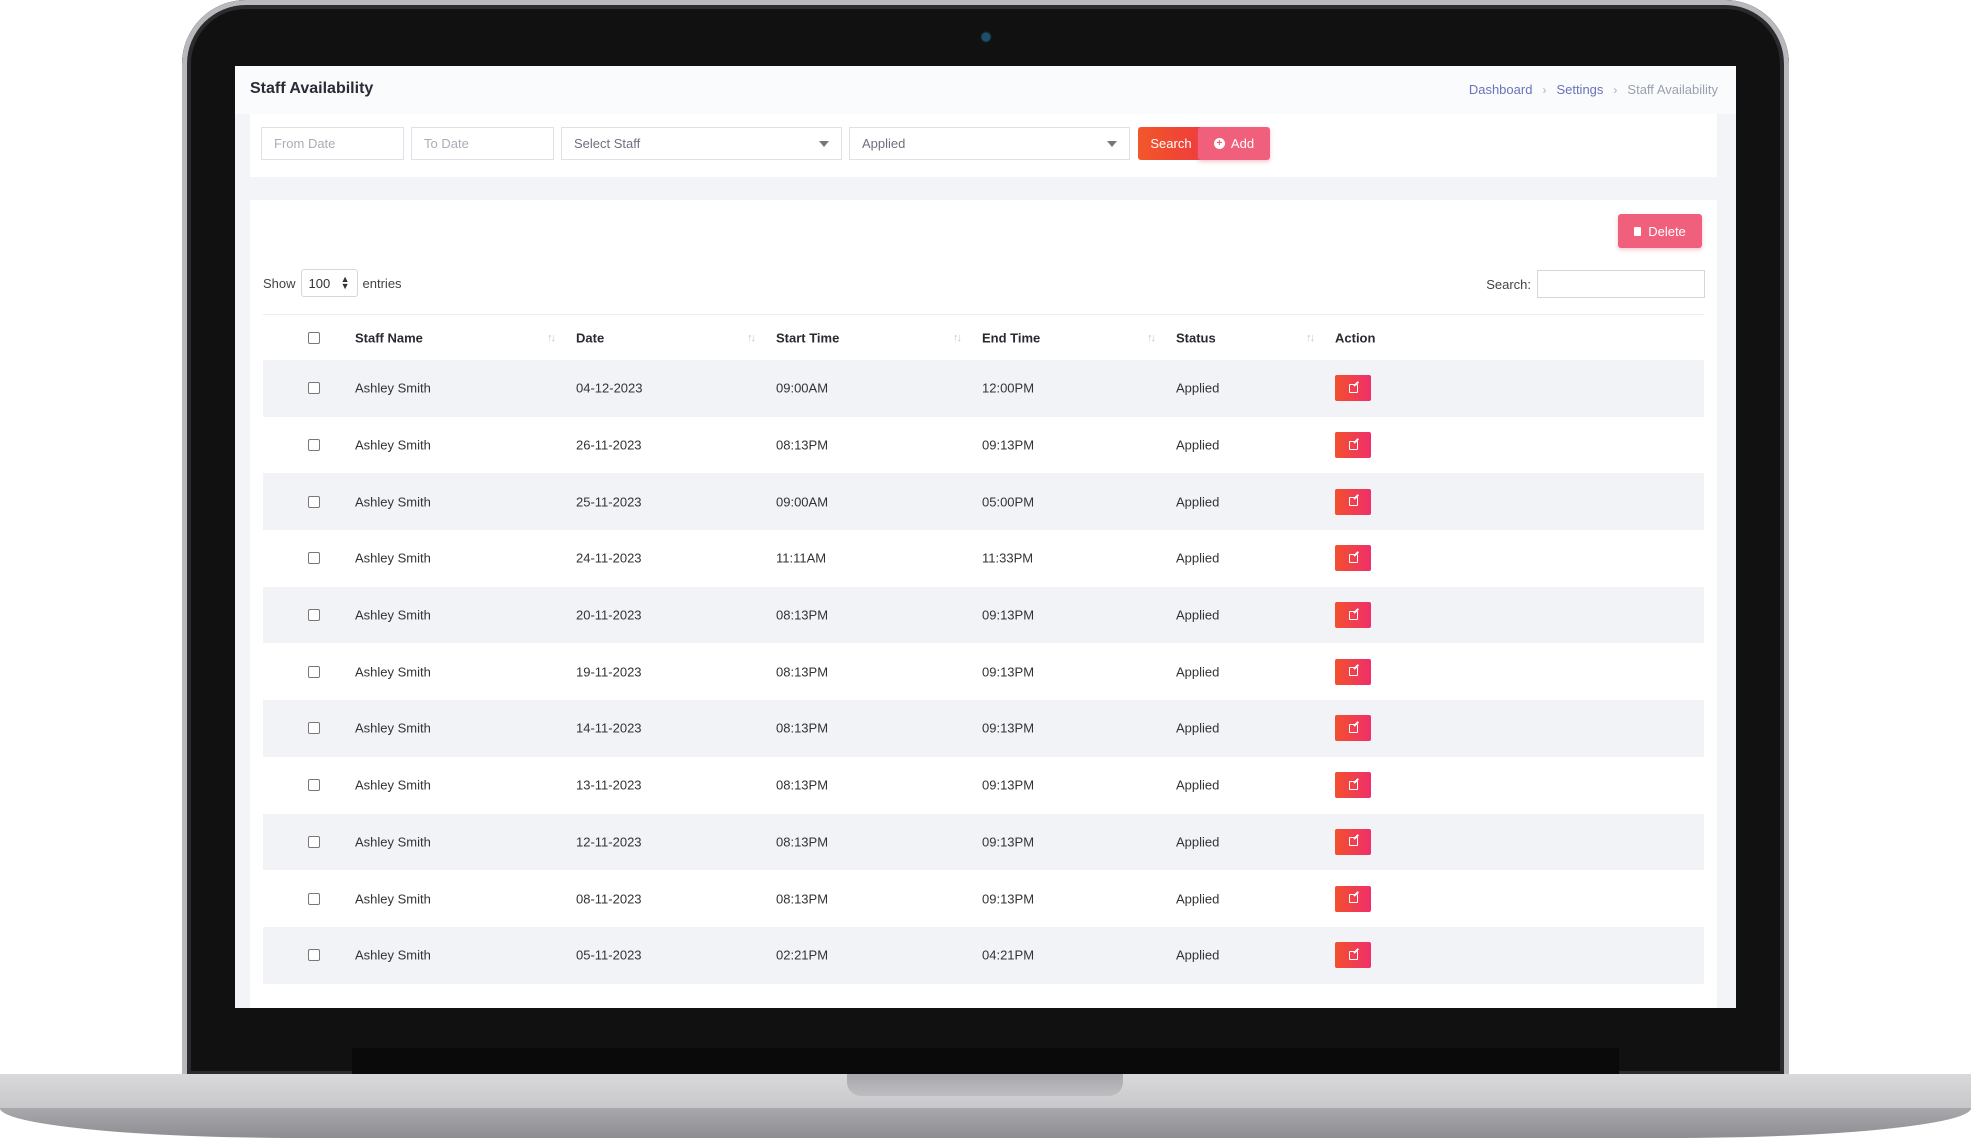 The height and width of the screenshot is (1138, 1971). What do you see at coordinates (609, 842) in the screenshot?
I see `date-cell: 12-11-2023` at bounding box center [609, 842].